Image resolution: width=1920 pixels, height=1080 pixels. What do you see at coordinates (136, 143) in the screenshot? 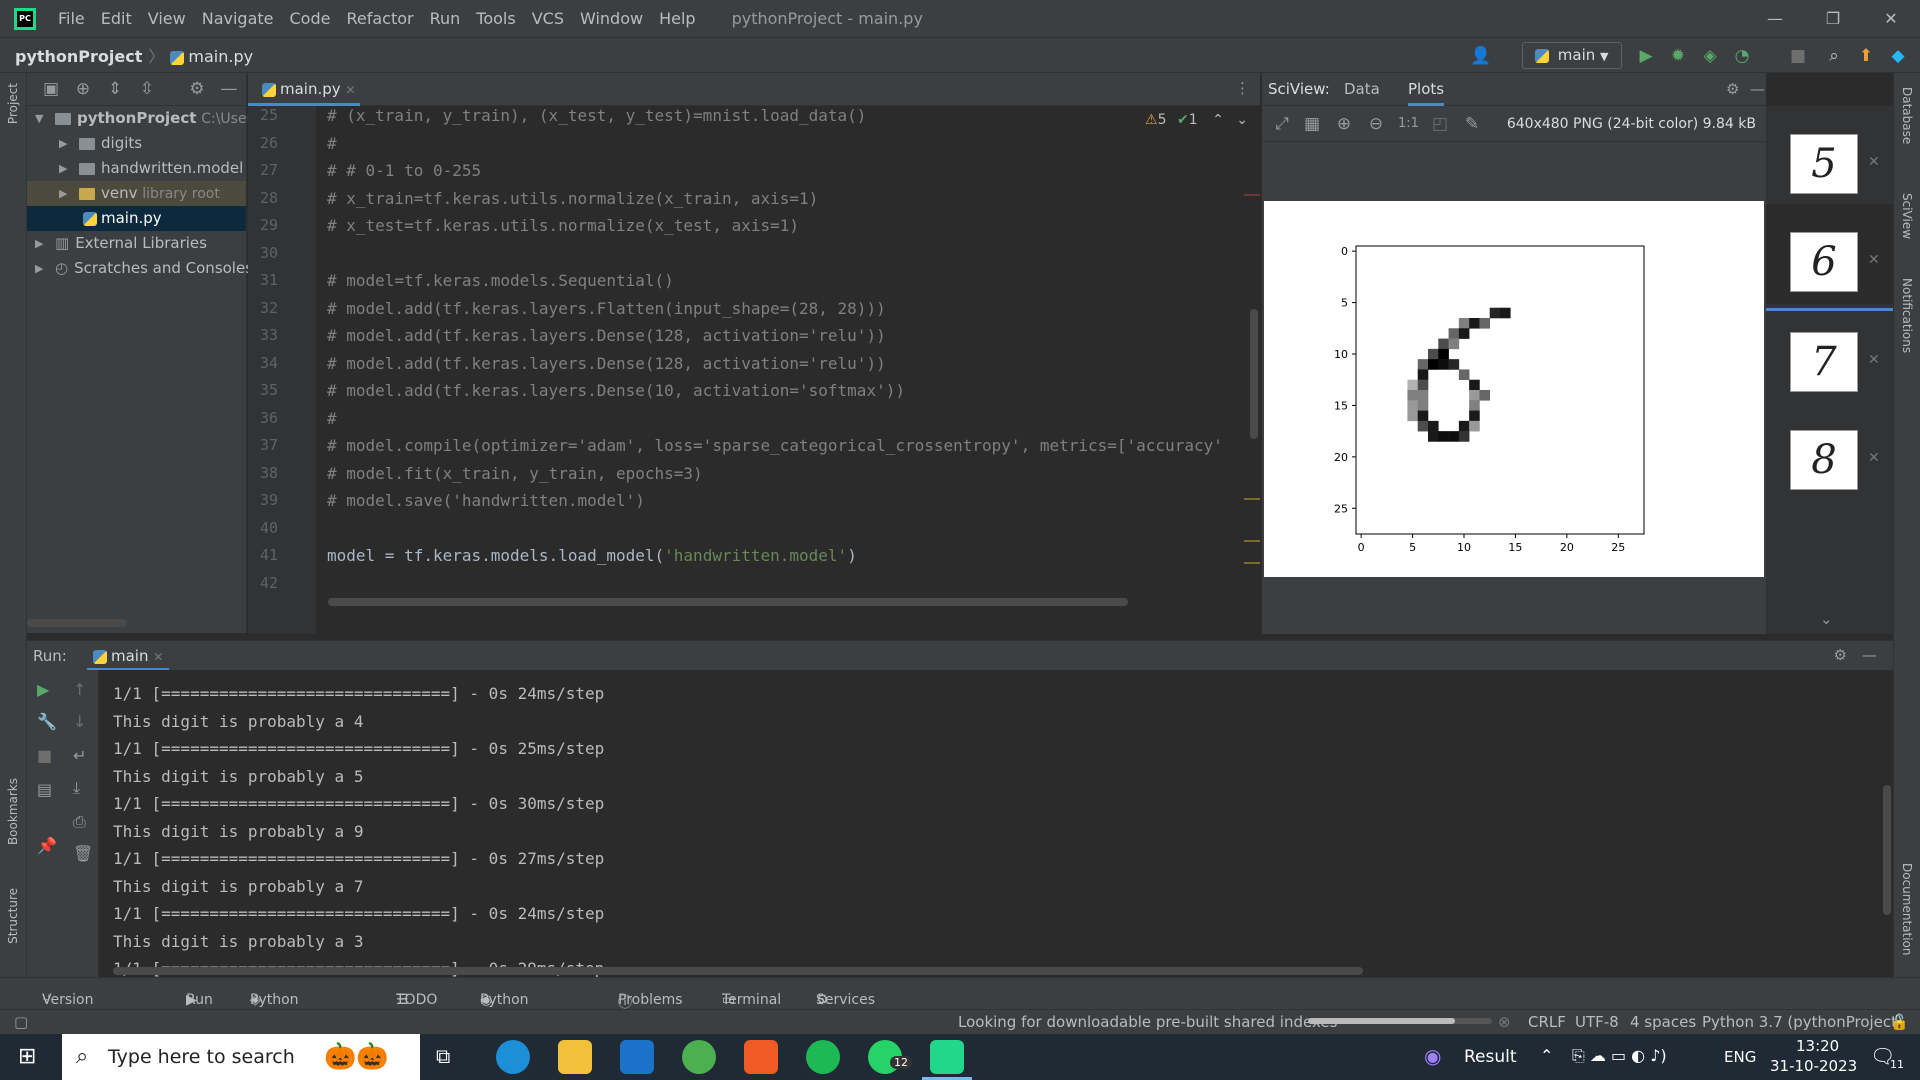
I see `tree-item-digits: ▶ digits` at bounding box center [136, 143].